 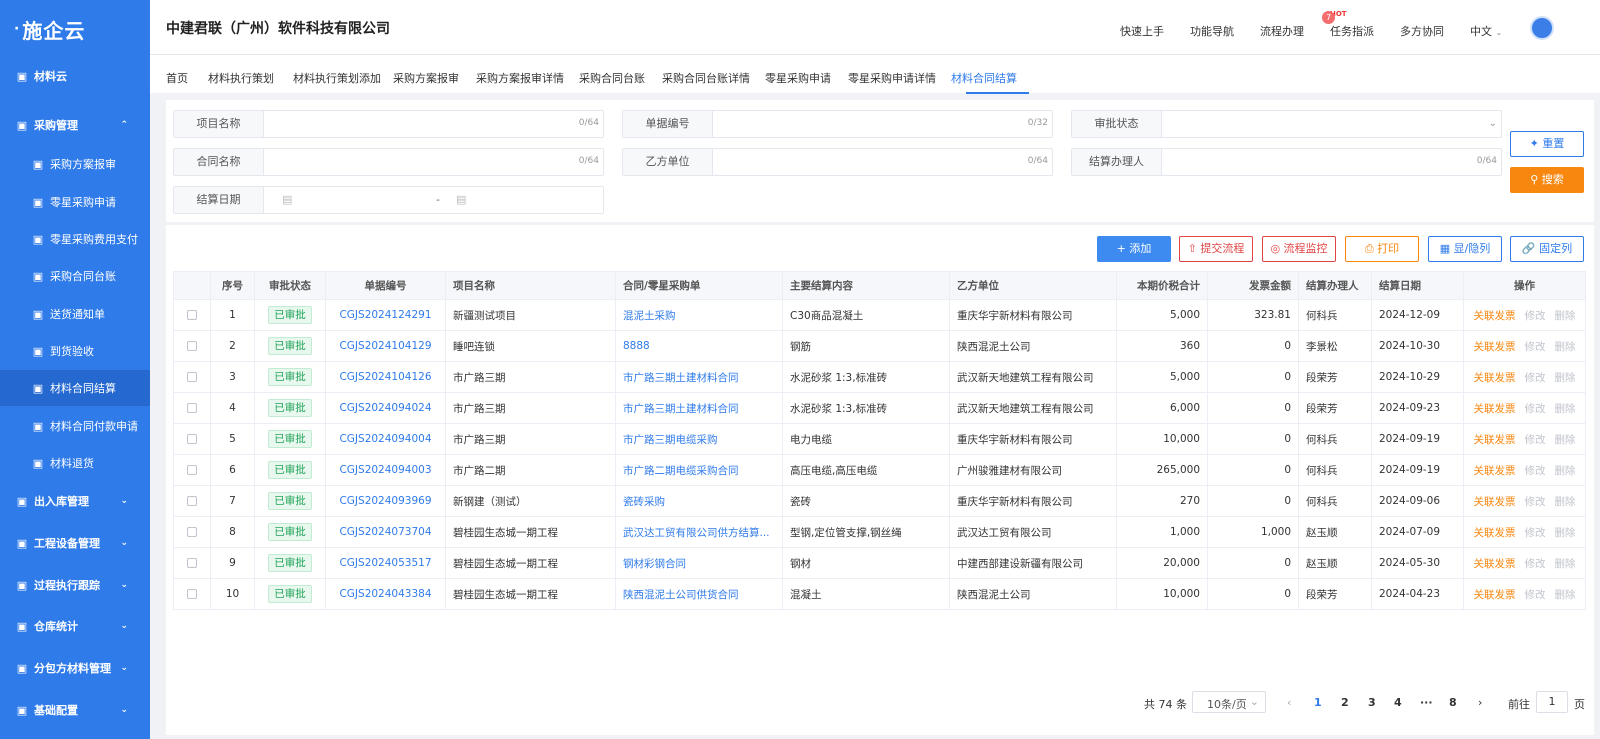 I want to click on sidebar-item: ▣ 分包方材料管理 ⌄, so click(x=75, y=668).